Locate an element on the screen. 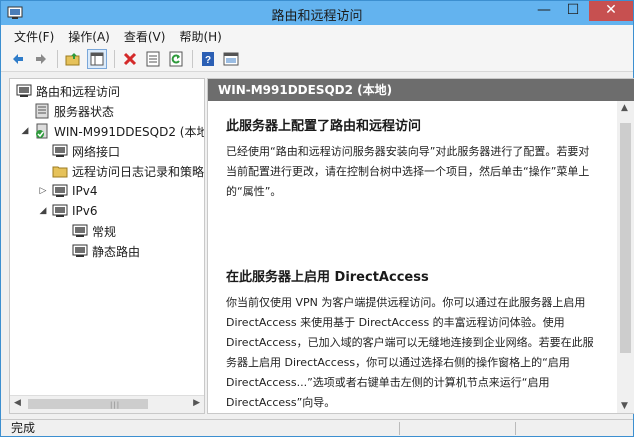 The width and height of the screenshot is (634, 437). forward-arrow-icon is located at coordinates (41, 59).